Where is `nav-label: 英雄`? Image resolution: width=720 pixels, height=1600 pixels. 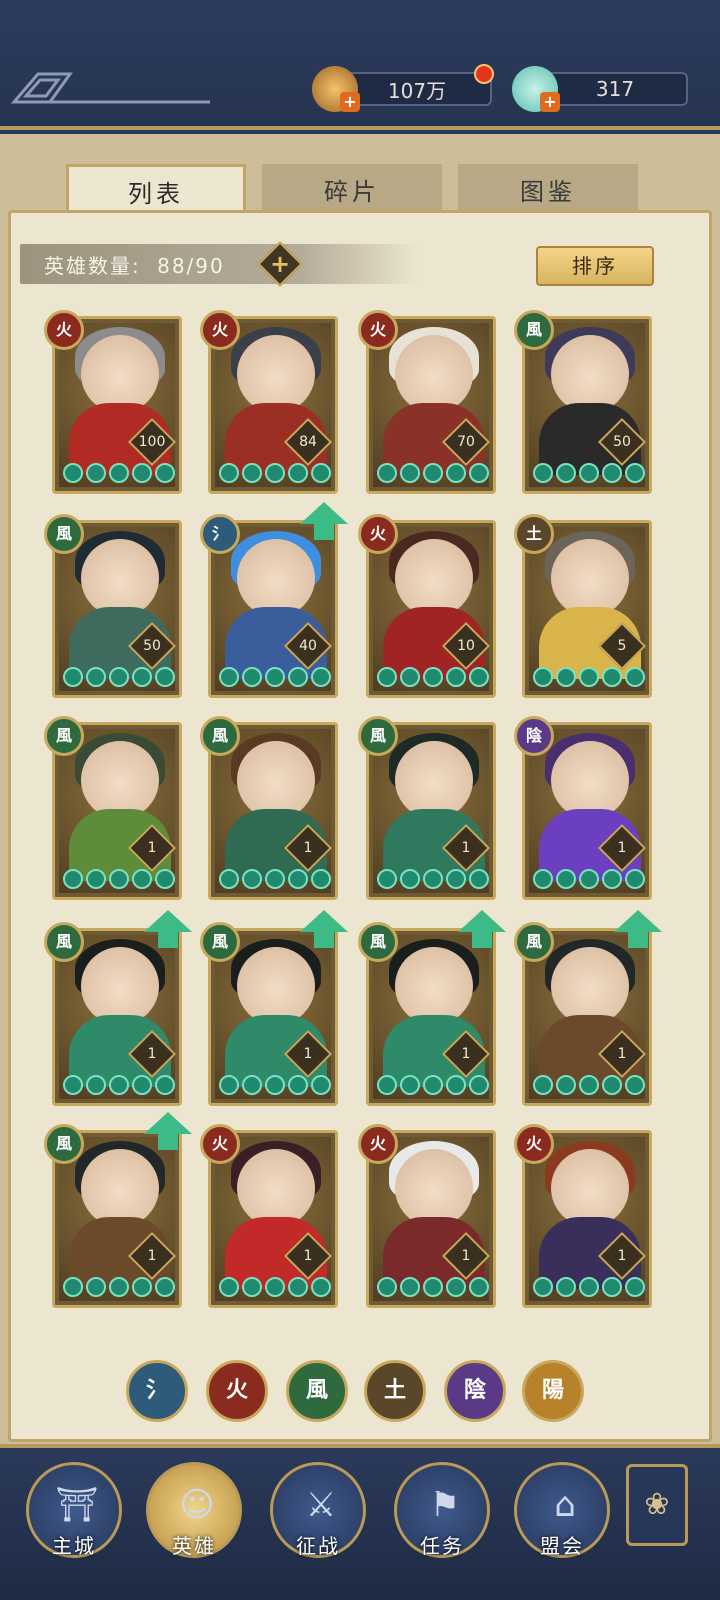
nav-label: 英雄 is located at coordinates (194, 1546).